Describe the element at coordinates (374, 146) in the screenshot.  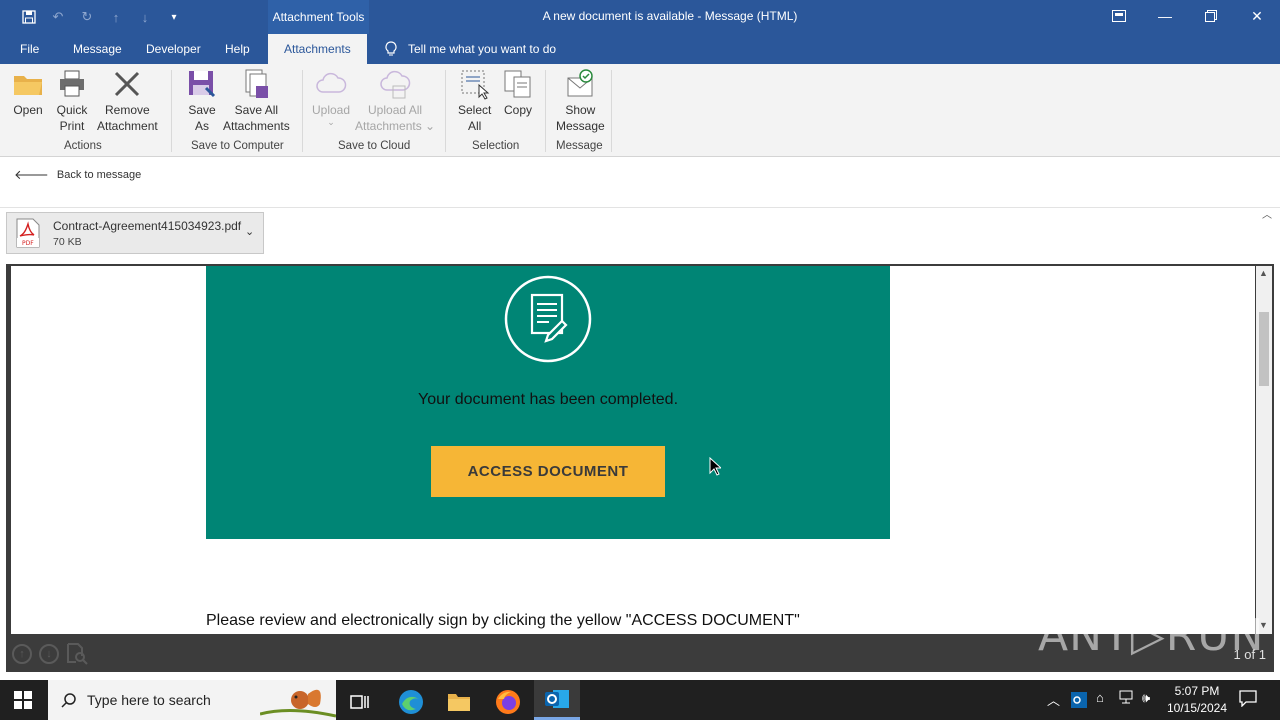
I see `group-save-to-cloud-label: Save to Cloud` at that location.